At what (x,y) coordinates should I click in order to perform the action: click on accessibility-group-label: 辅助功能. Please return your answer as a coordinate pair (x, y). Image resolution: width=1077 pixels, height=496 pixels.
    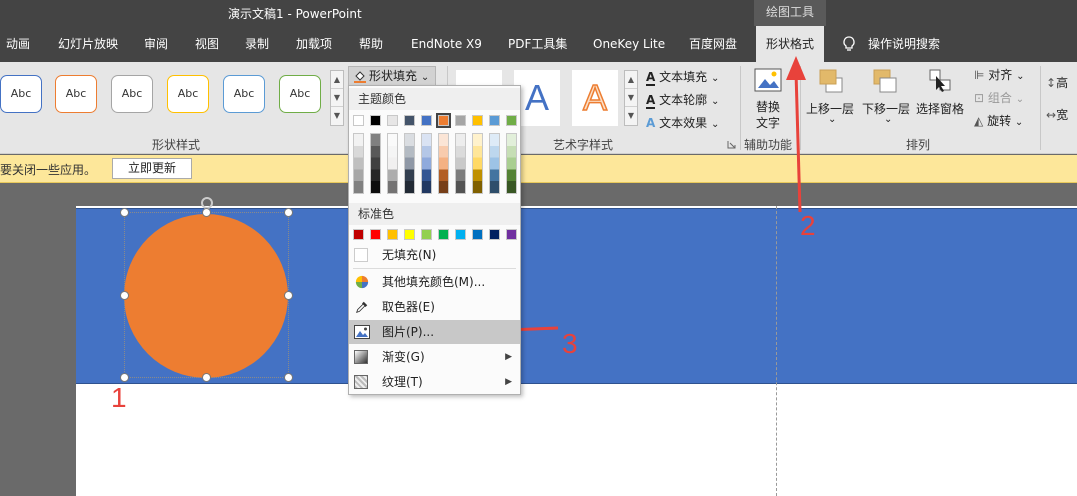
    Looking at the image, I should click on (768, 145).